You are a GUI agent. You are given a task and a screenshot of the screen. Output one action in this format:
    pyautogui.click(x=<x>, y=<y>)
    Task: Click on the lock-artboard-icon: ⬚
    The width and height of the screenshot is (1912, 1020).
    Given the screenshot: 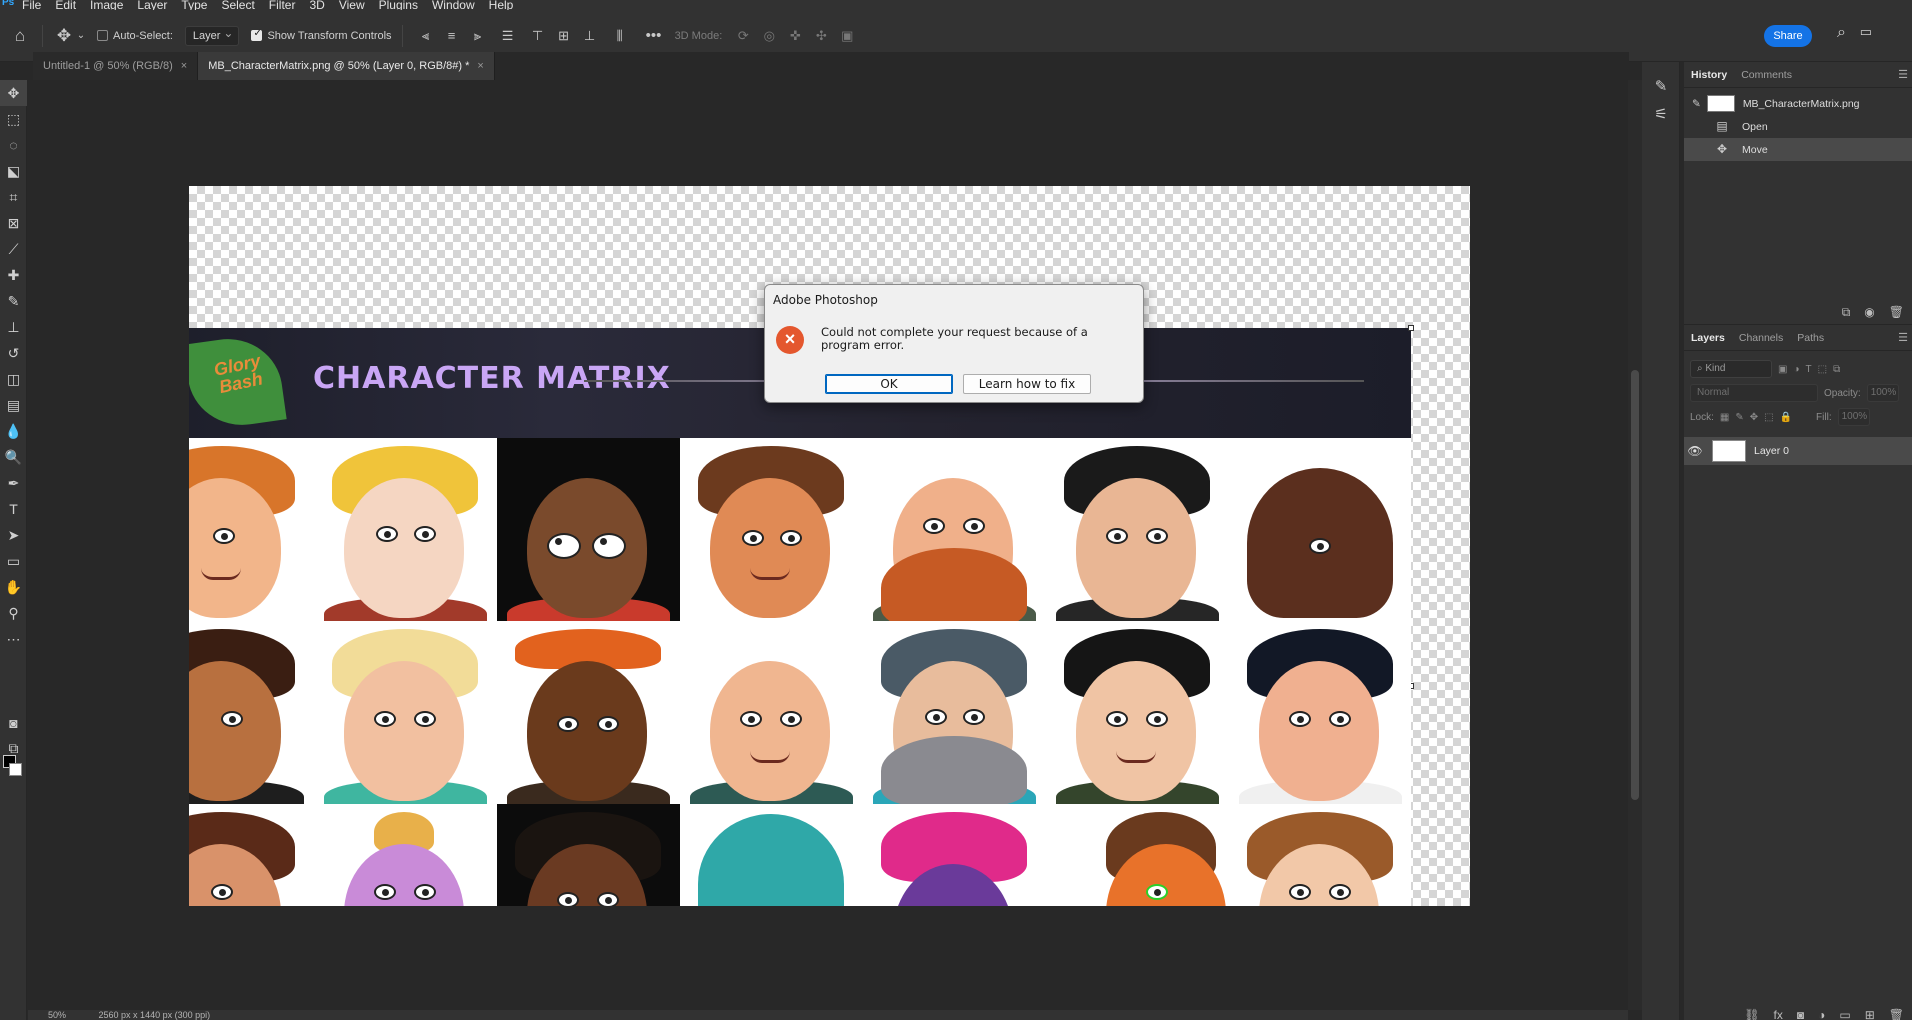 What is the action you would take?
    pyautogui.click(x=1768, y=417)
    